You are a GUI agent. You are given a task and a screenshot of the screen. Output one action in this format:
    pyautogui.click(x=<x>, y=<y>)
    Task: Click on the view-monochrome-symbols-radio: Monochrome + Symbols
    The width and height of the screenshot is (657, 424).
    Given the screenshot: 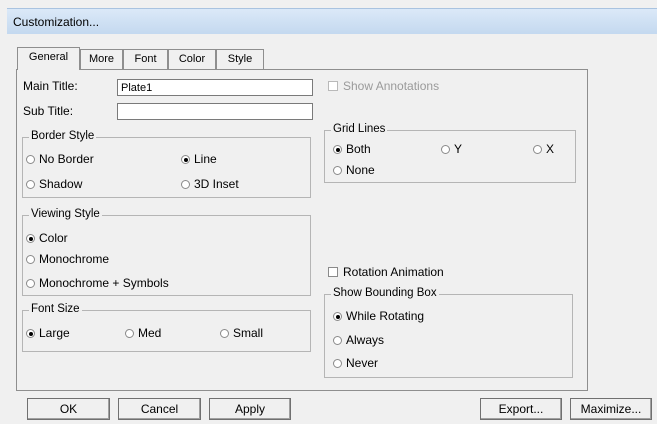 What is the action you would take?
    pyautogui.click(x=97, y=283)
    